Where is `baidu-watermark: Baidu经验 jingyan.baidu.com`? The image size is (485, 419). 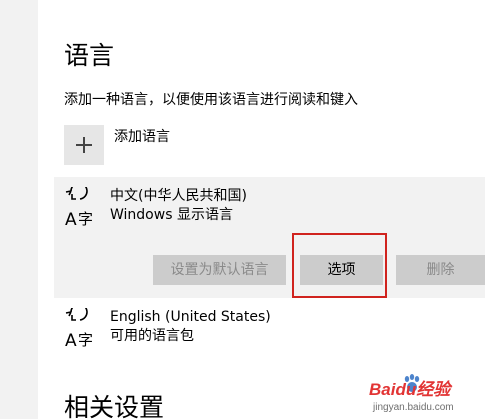
baidu-watermark: Baidu经验 jingyan.baidu.com is located at coordinates (424, 394).